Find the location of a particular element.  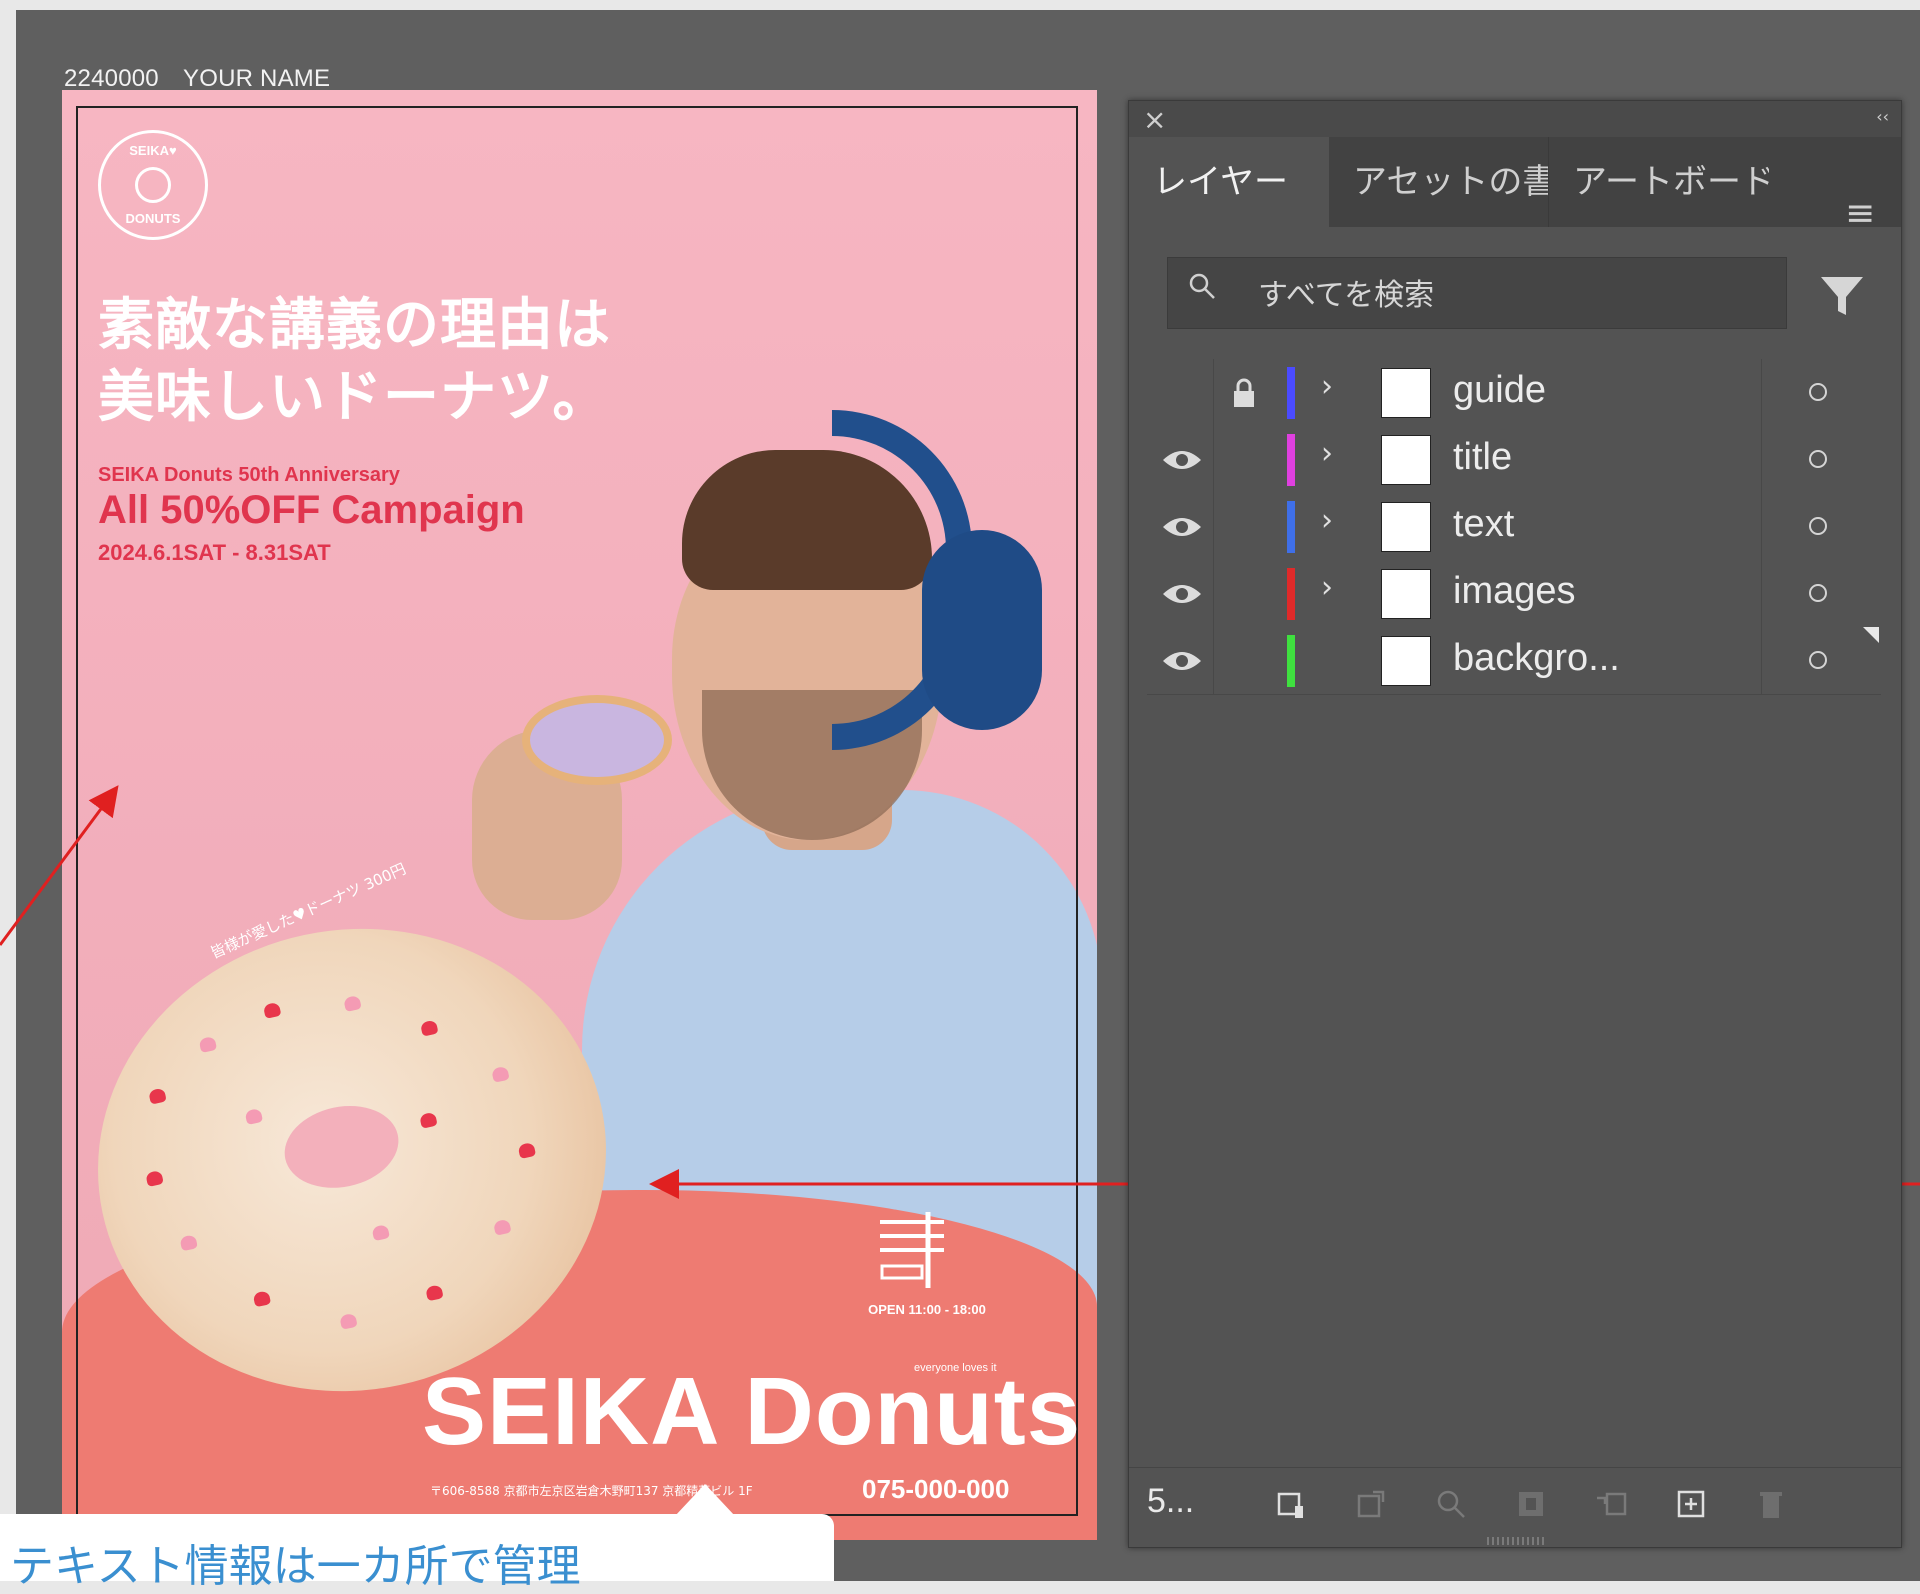

search-icon is located at coordinates (1202, 286).